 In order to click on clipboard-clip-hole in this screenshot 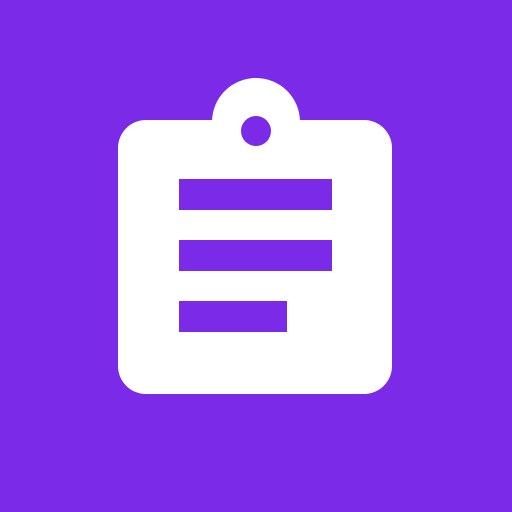, I will do `click(256, 131)`.